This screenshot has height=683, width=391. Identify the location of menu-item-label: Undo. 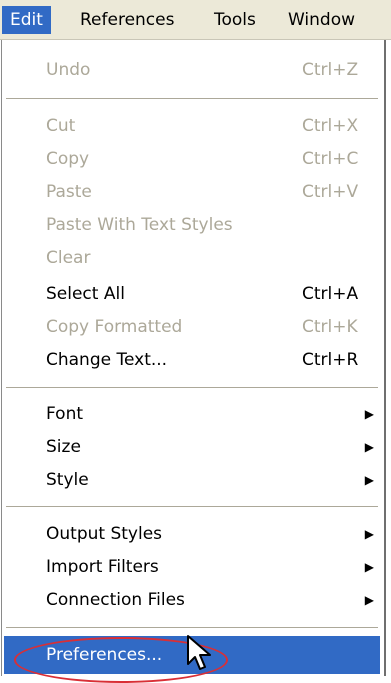
(68, 70).